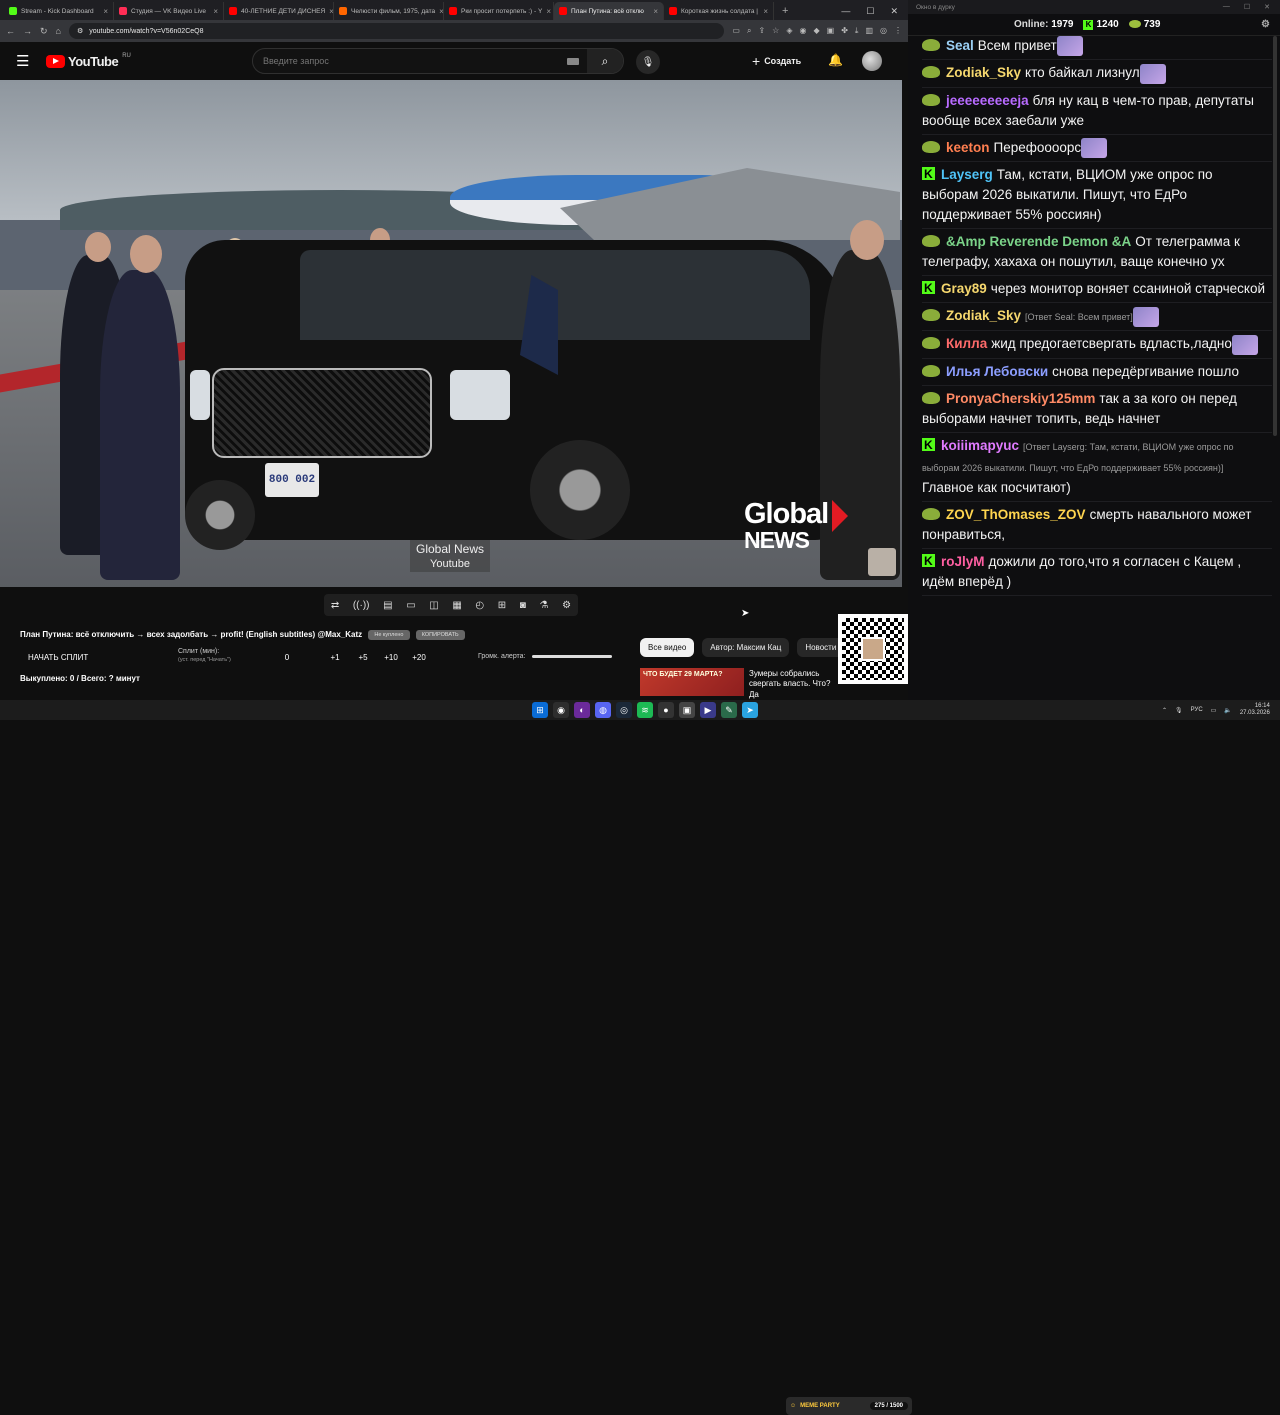 This screenshot has width=1280, height=1415. I want to click on chat-username: Илья Лебовски, so click(997, 371).